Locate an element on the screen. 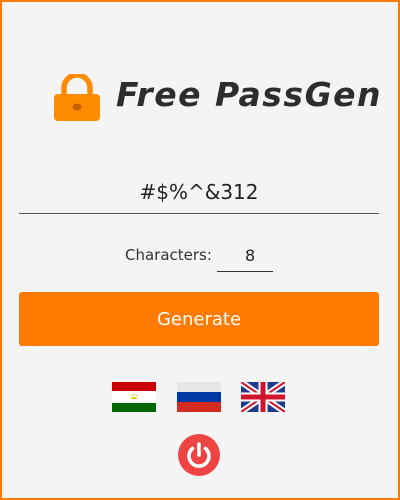  app-header: Free PassGen is located at coordinates (200, 98).